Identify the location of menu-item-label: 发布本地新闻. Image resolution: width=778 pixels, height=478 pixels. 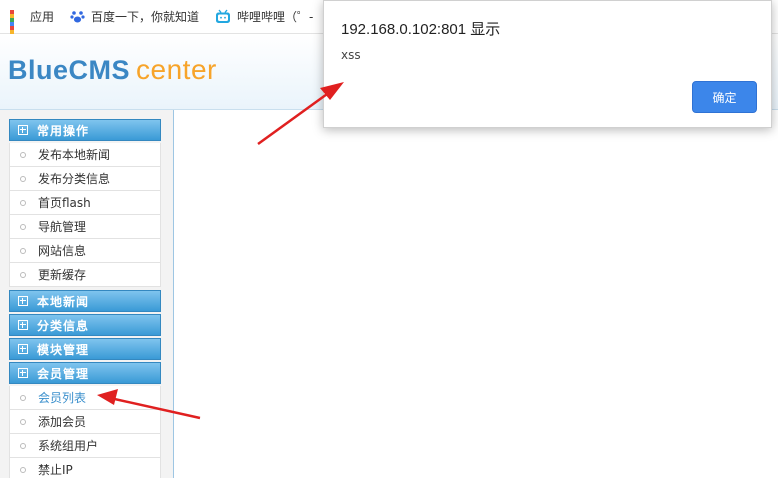
(74, 155).